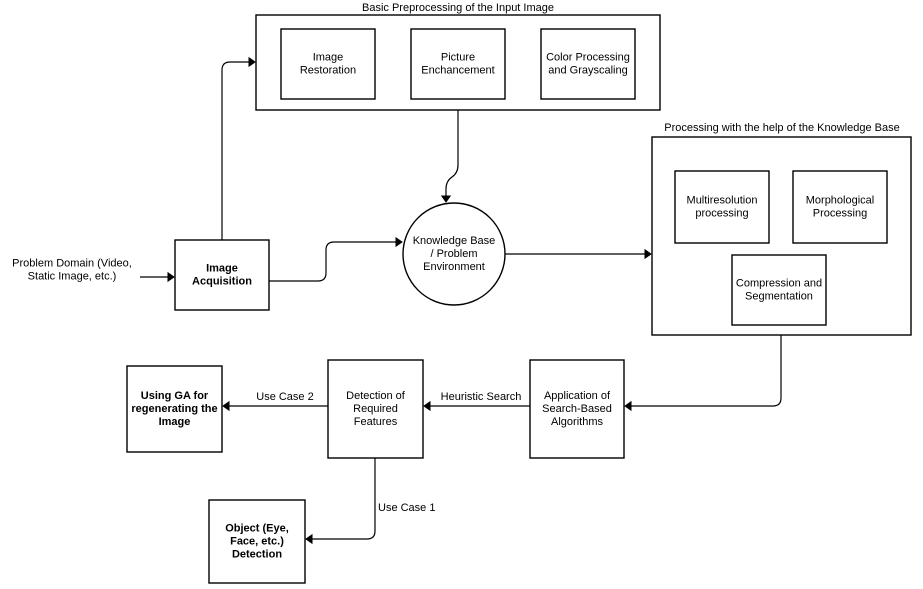 The width and height of the screenshot is (923, 589). I want to click on node-color-processing-grayscaling: Color Processing and Grayscaling, so click(588, 64).